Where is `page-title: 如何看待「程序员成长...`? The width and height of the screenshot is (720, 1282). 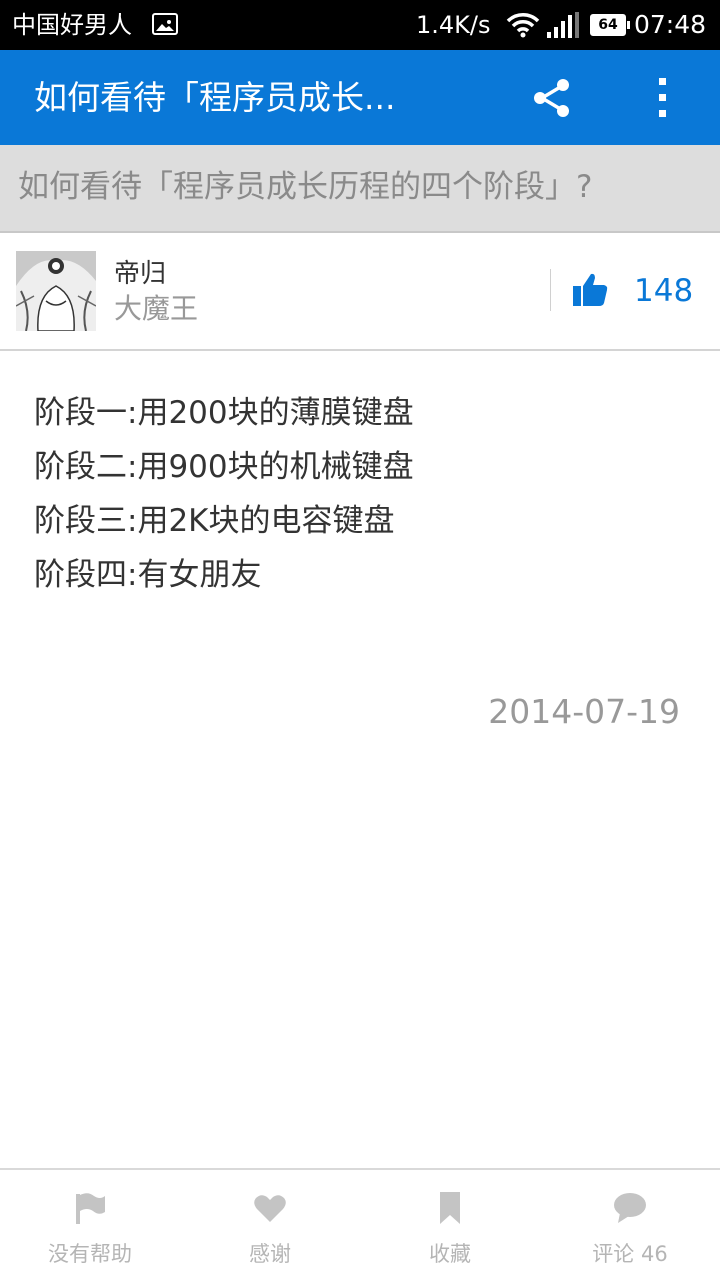
page-title: 如何看待「程序员成长... is located at coordinates (215, 97).